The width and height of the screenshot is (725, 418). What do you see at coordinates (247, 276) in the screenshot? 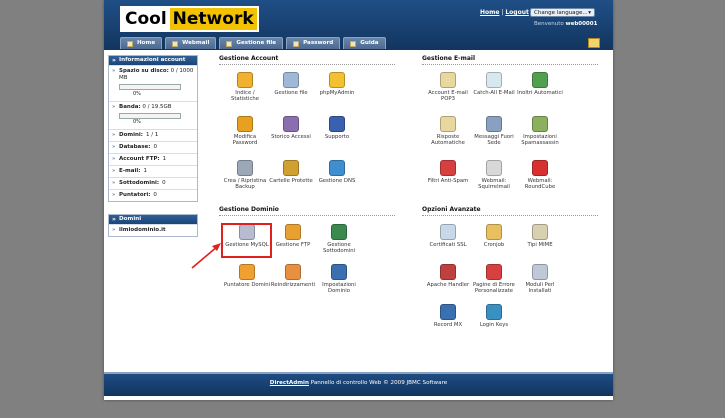
I see `domain-pointer-link: Puntatore Domini` at bounding box center [247, 276].